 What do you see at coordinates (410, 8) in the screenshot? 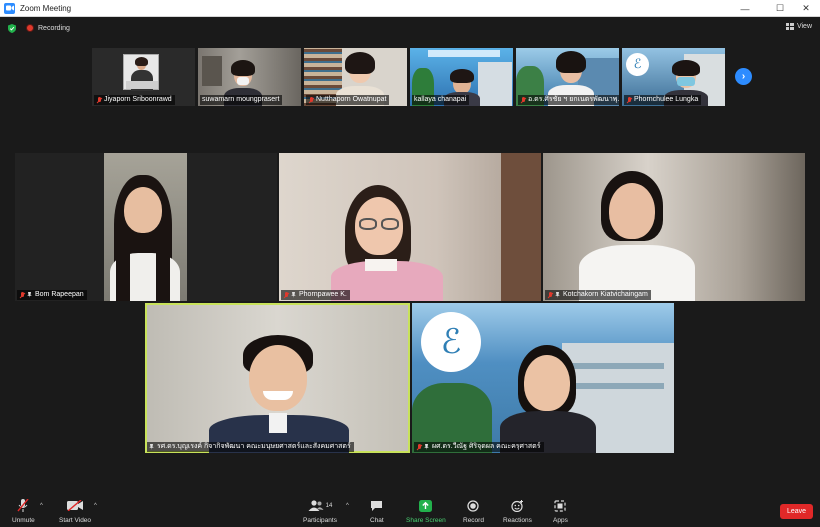
I see `window-titlebar: Zoom Meeting — ☐ ✕` at bounding box center [410, 8].